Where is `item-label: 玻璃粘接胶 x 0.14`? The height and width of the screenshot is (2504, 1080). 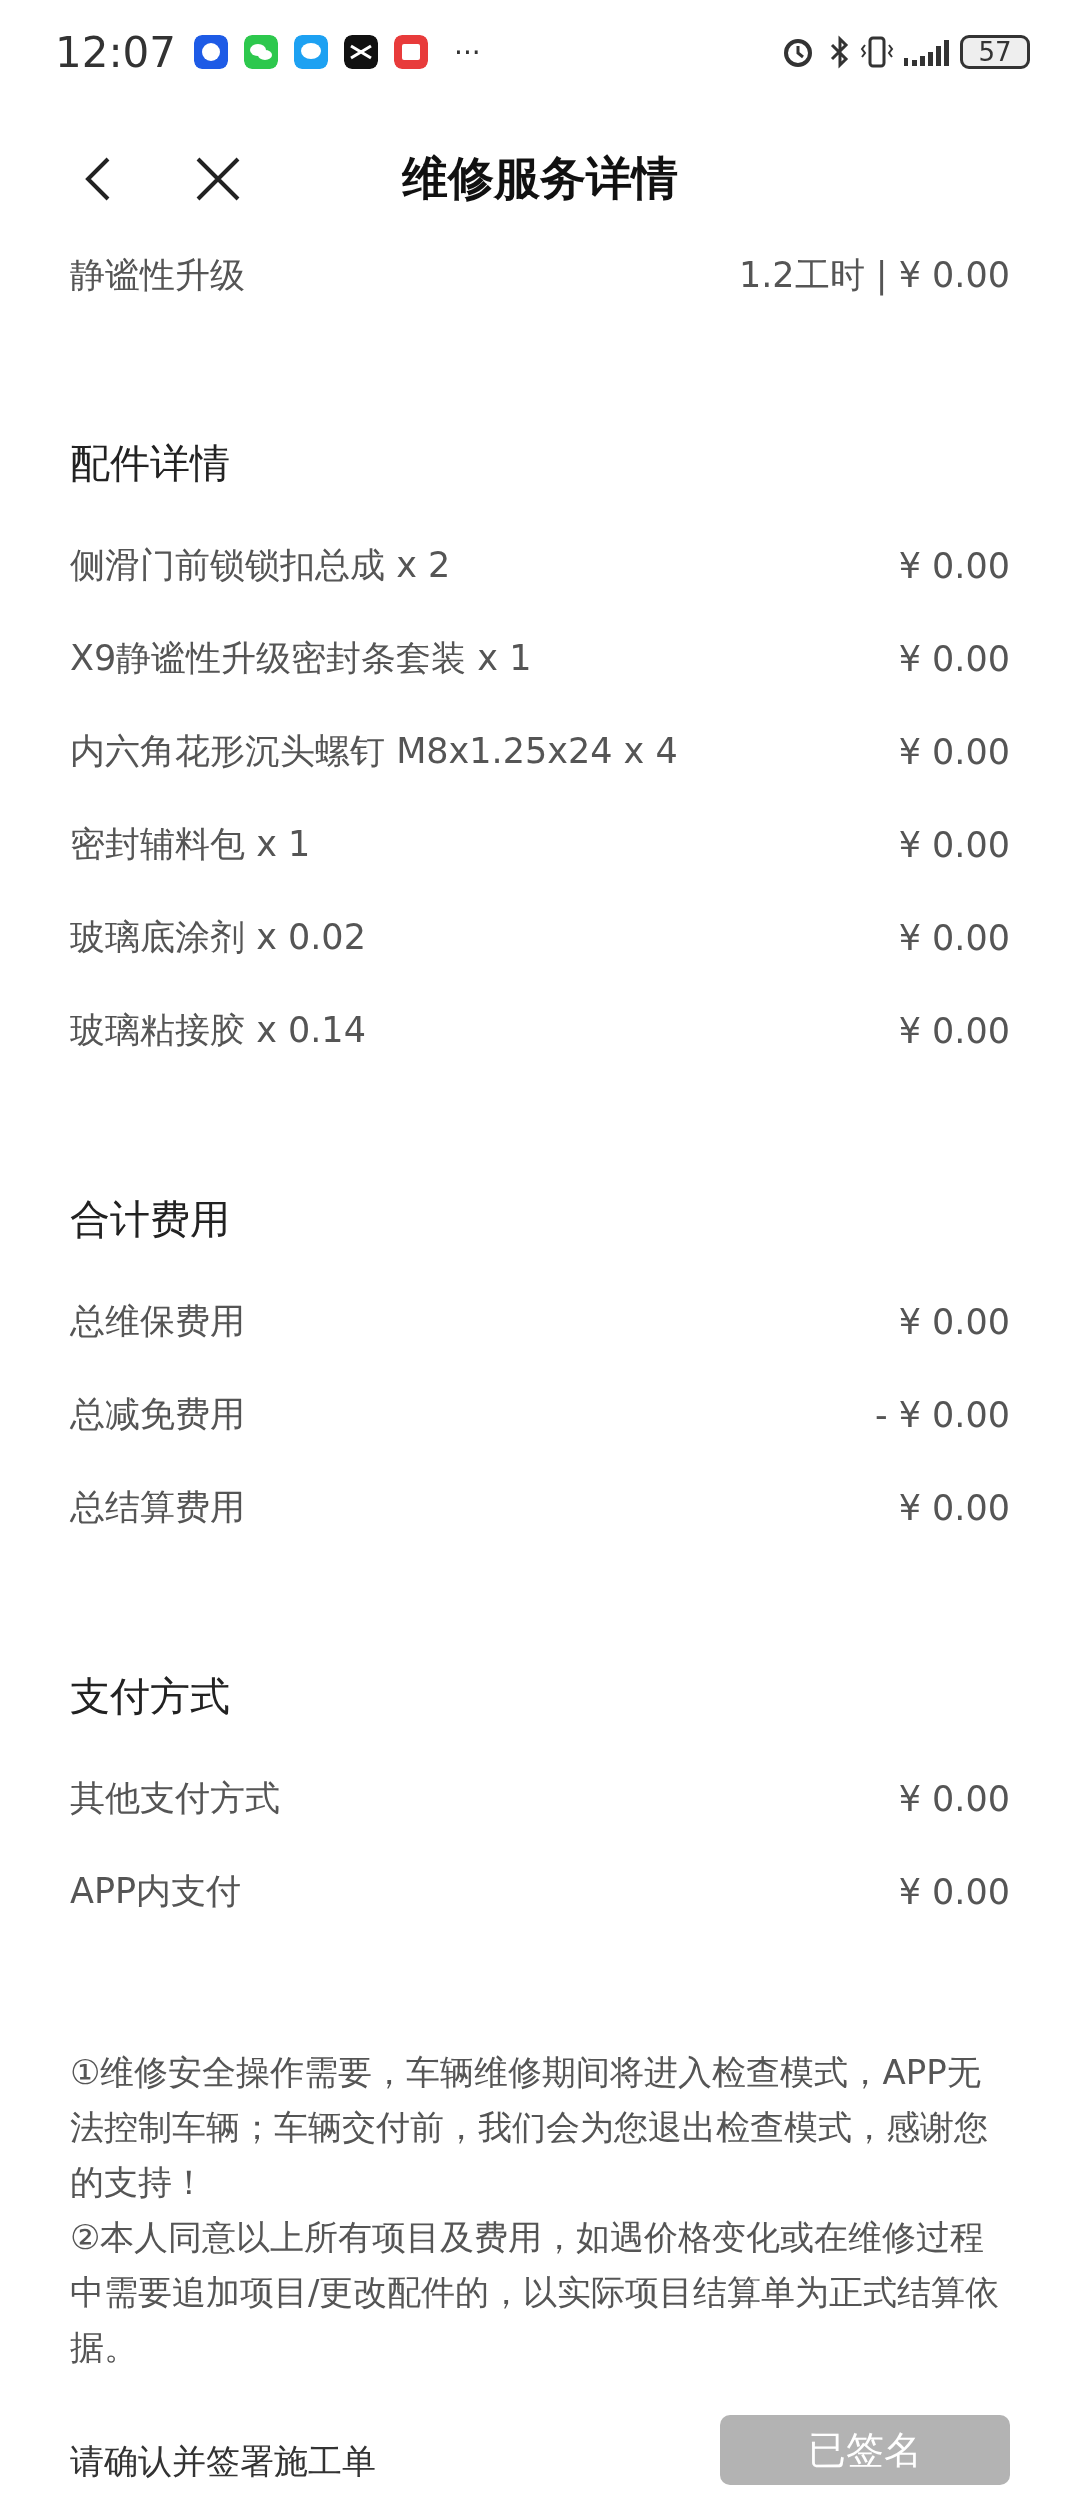
item-label: 玻璃粘接胶 x 0.14 is located at coordinates (218, 1030).